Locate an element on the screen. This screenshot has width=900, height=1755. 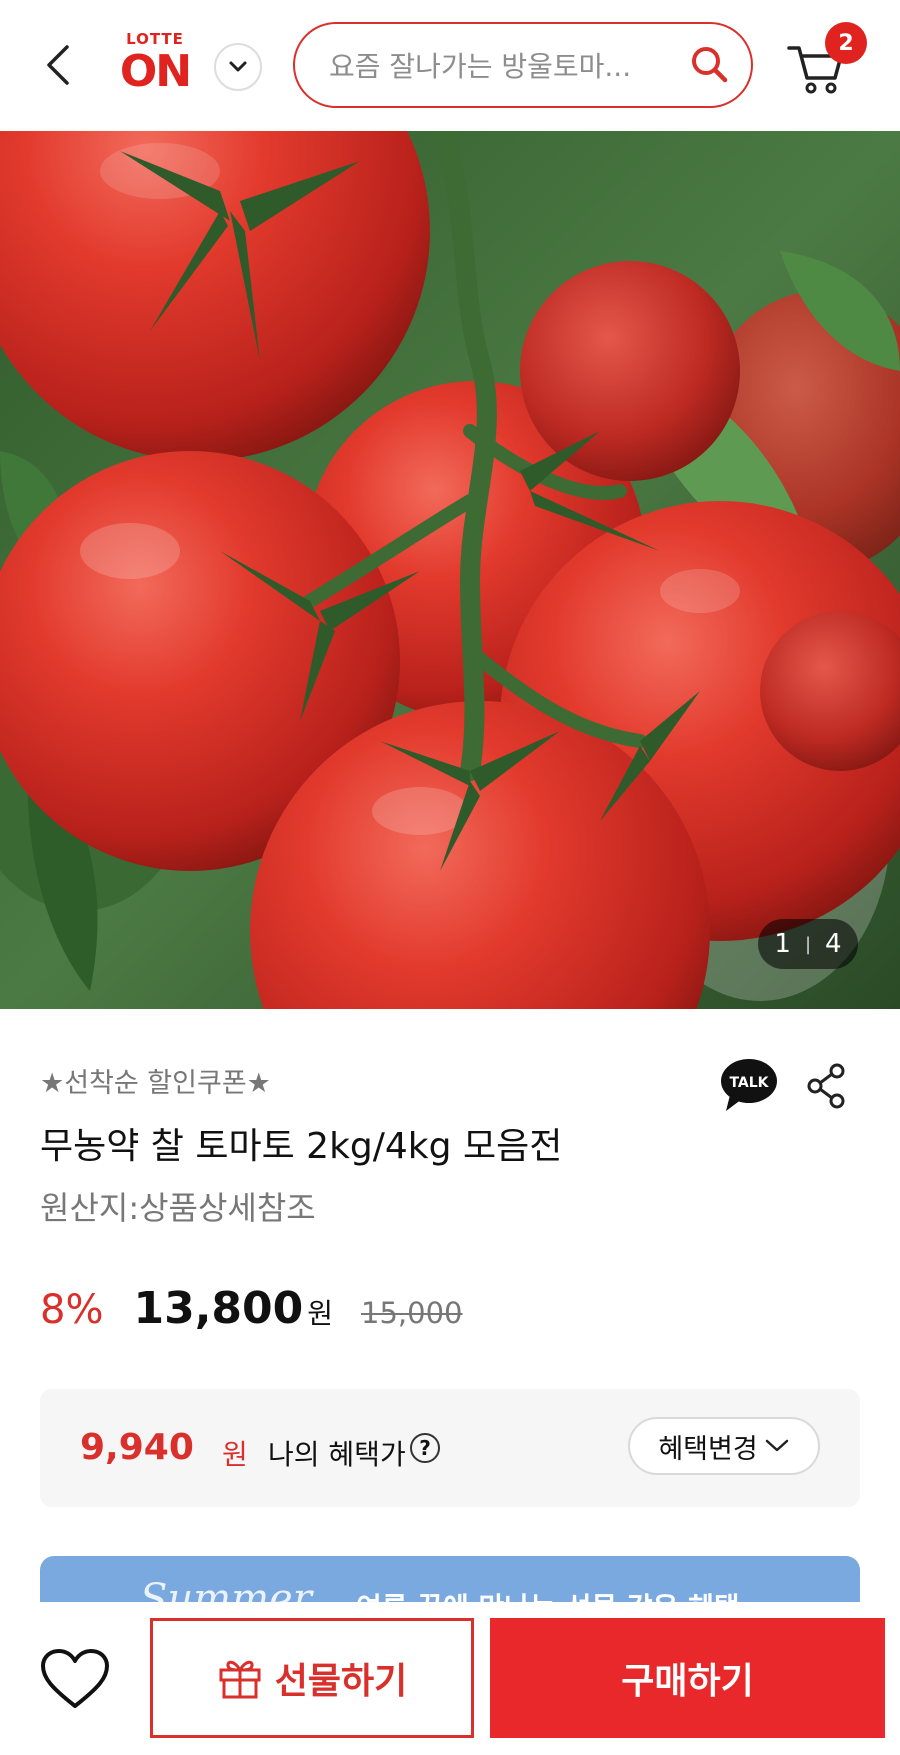
product-title: 무농약 찰 토마토 2kg/4kg 모음전 is located at coordinates (301, 1146).